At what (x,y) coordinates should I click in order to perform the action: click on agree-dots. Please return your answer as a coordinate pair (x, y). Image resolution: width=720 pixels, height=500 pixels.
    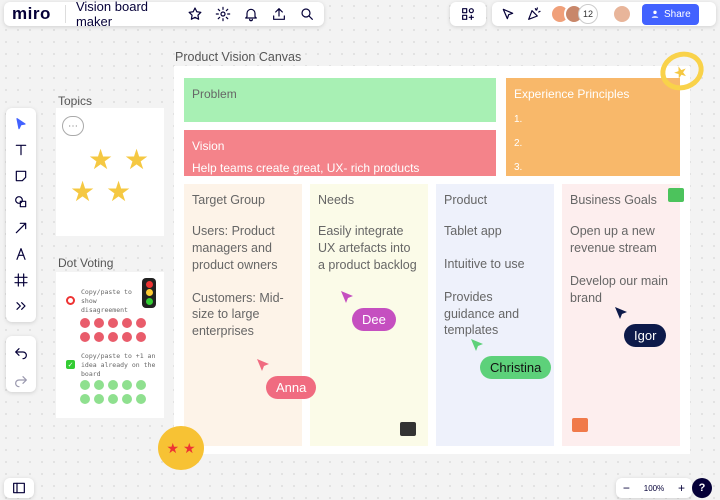
    Looking at the image, I should click on (113, 392).